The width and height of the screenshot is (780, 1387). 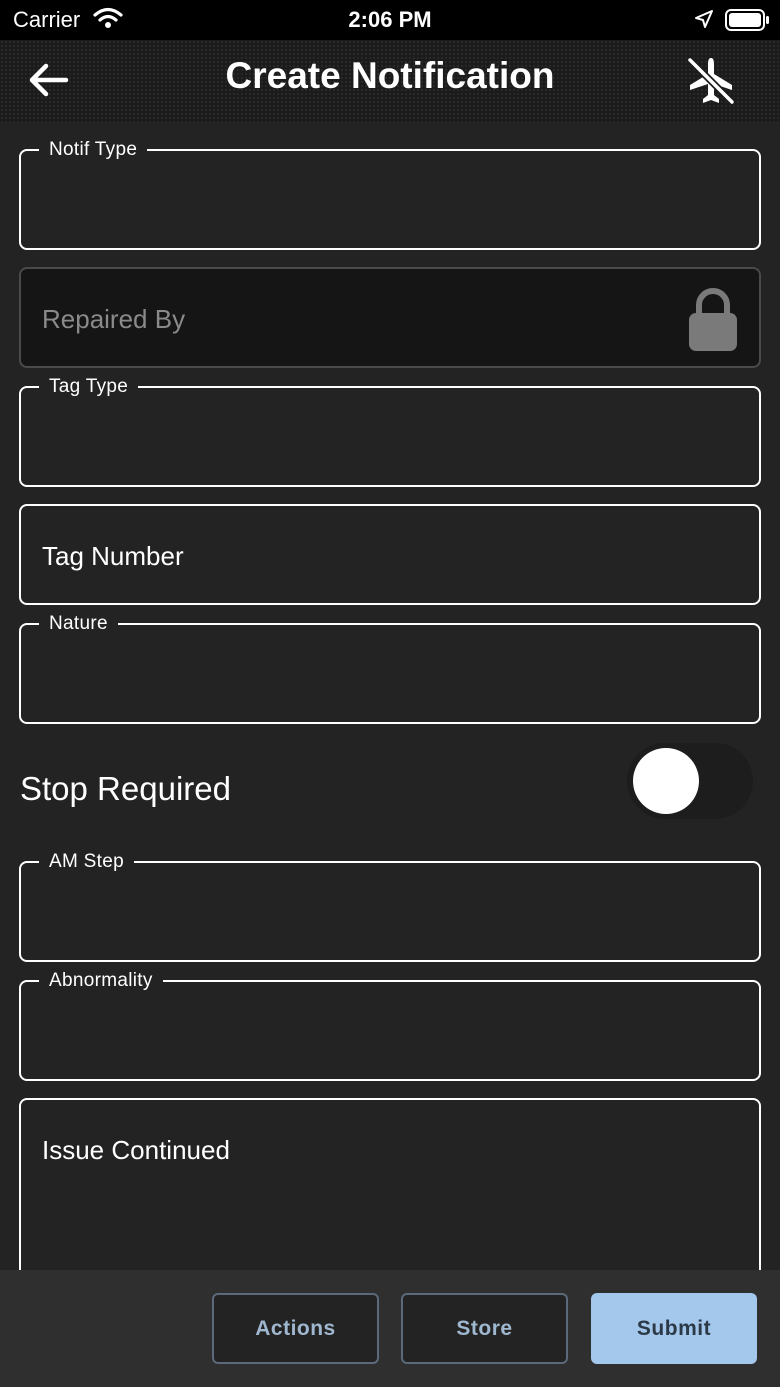 I want to click on notif-type-field: Notif Type, so click(x=390, y=194).